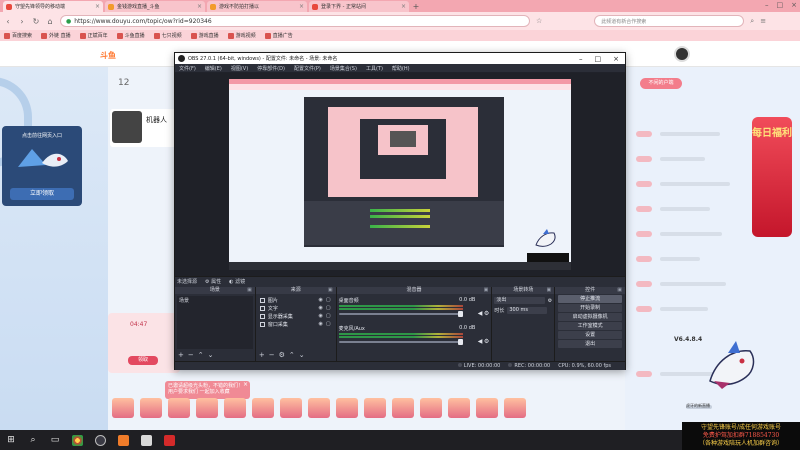 This screenshot has height=450, width=800. What do you see at coordinates (93, 35) in the screenshot?
I see `bookmark-item: 正斌百年` at bounding box center [93, 35].